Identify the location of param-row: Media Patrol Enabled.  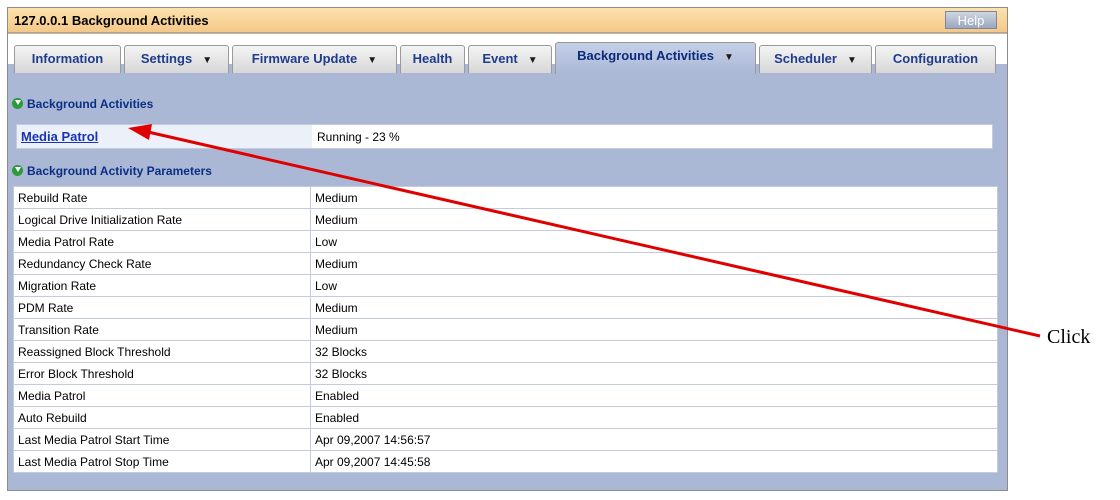
(505, 395).